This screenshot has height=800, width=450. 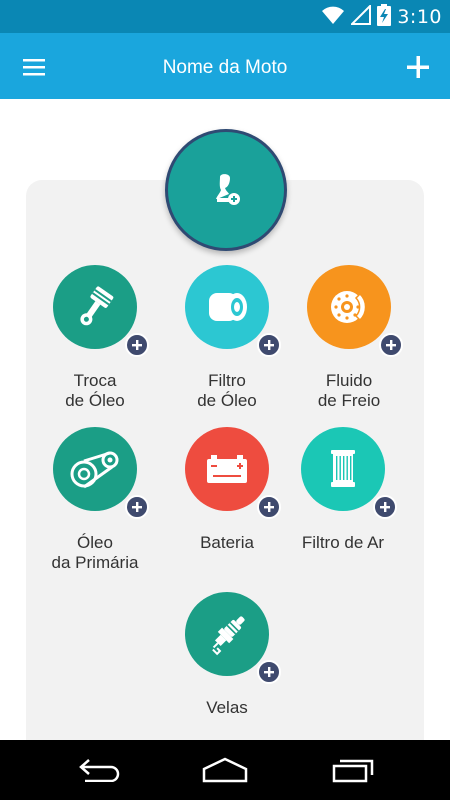 What do you see at coordinates (419, 17) in the screenshot?
I see `status-time: 3:10` at bounding box center [419, 17].